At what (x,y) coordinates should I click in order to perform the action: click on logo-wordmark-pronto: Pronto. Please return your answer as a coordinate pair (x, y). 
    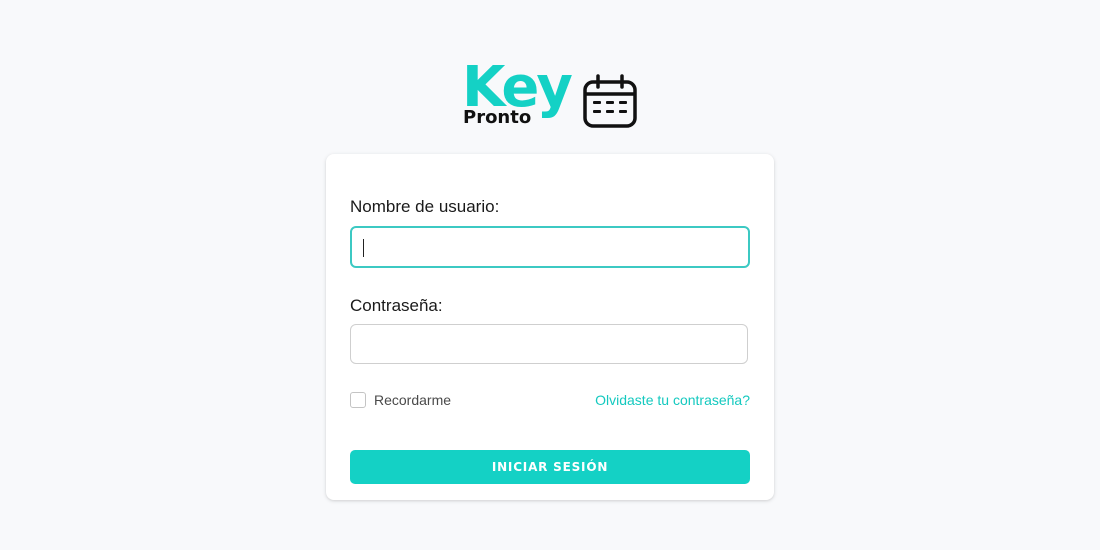
    Looking at the image, I should click on (497, 117).